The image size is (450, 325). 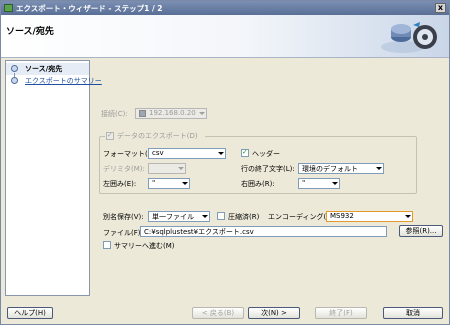 I want to click on left-enclosure-label: 左囲み(E):, so click(x=120, y=184).